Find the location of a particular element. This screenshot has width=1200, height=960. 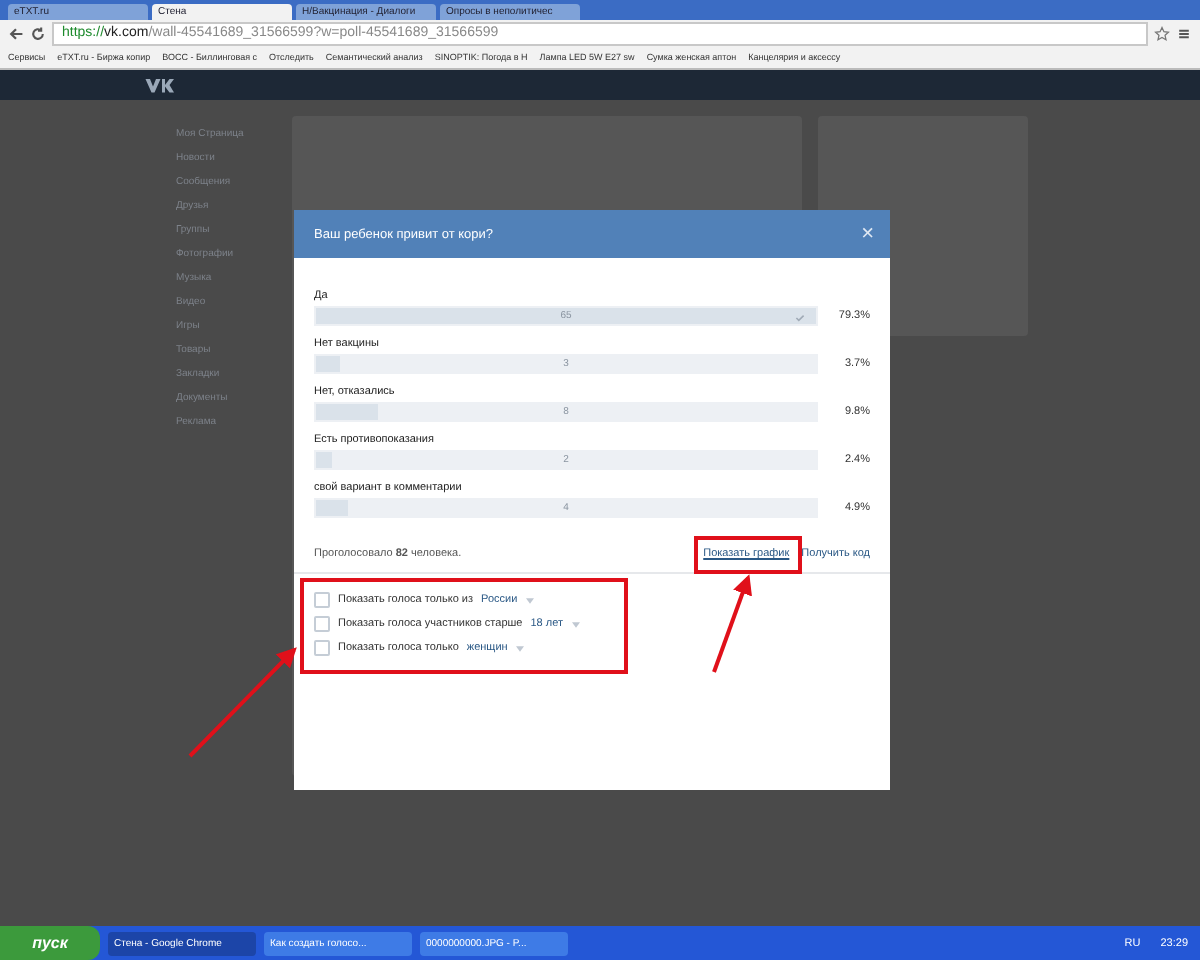

menu-icon is located at coordinates (1184, 33).